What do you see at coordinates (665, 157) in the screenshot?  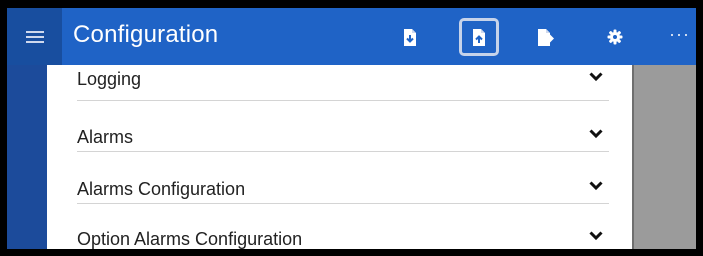 I see `right-gutter` at bounding box center [665, 157].